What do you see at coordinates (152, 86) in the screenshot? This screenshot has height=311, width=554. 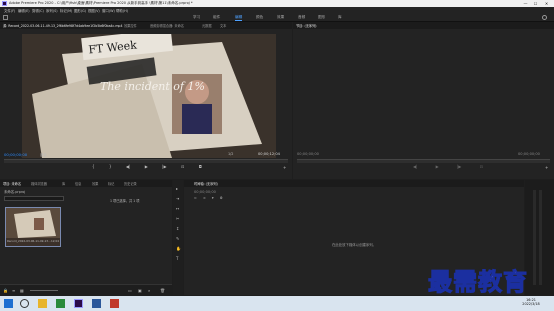 I see `video-caption: The incident of 1%` at bounding box center [152, 86].